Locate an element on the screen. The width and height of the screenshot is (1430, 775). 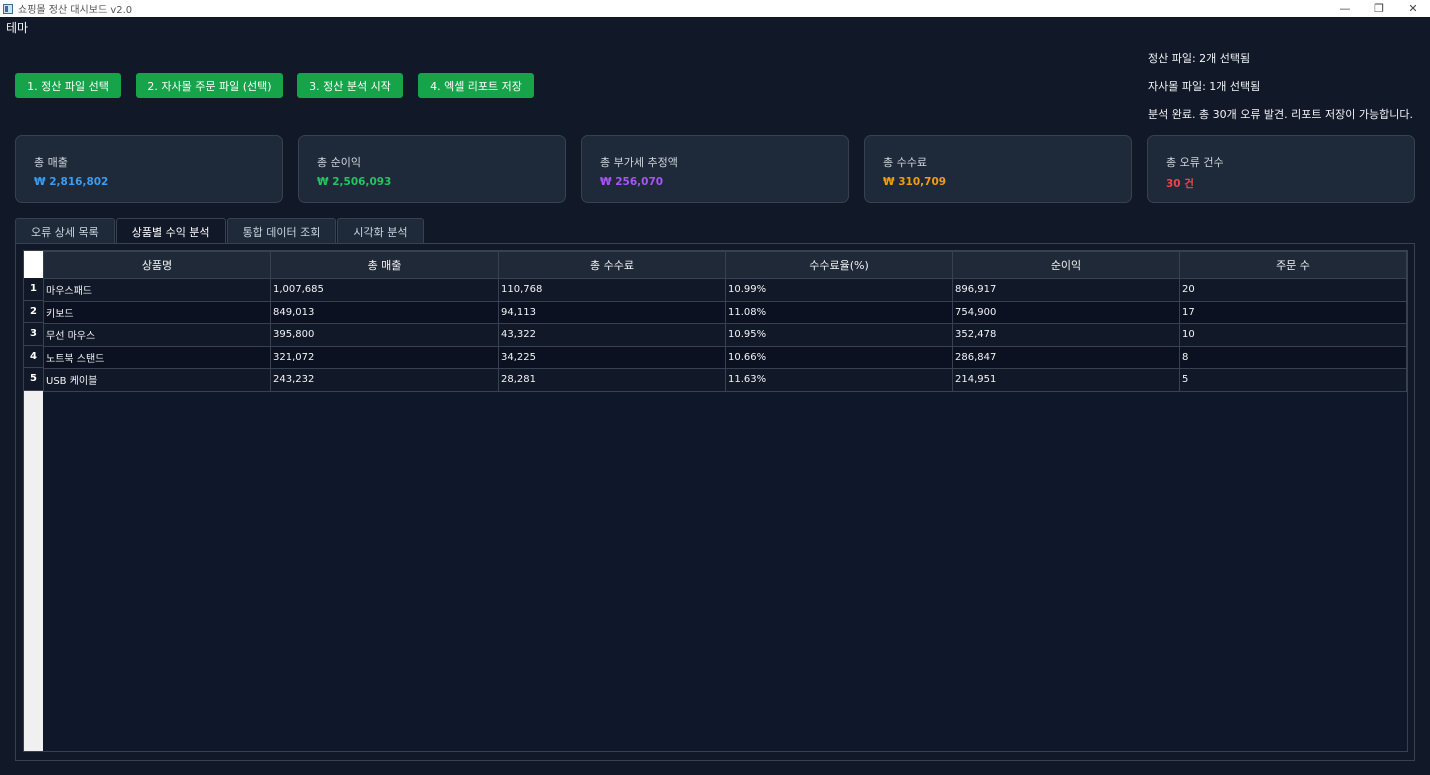
table-cell: 243,232 is located at coordinates (384, 380).